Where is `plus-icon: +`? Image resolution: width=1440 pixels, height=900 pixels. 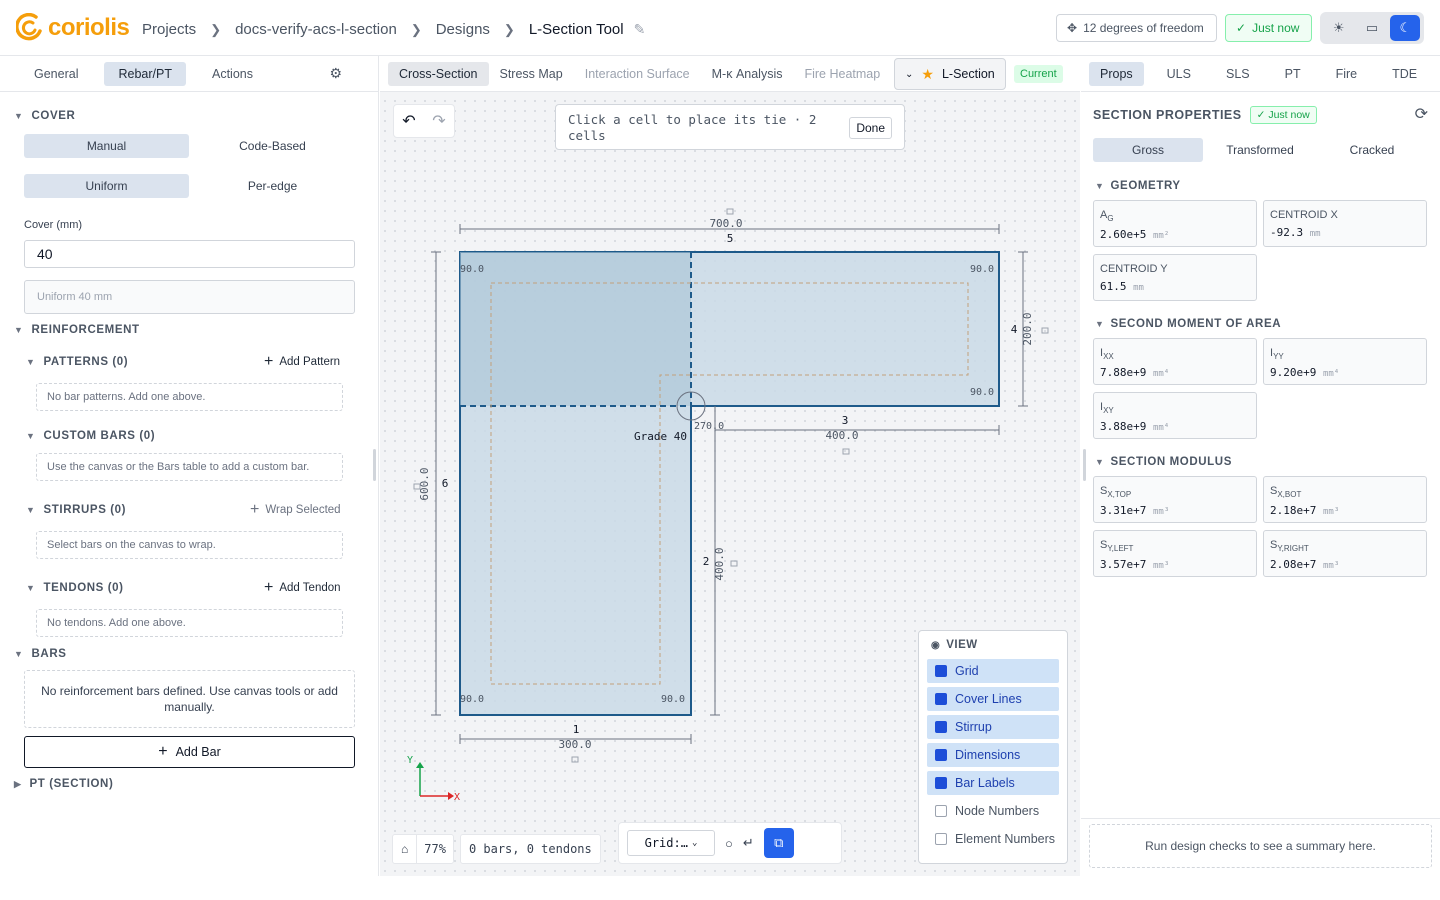 plus-icon: + is located at coordinates (269, 587).